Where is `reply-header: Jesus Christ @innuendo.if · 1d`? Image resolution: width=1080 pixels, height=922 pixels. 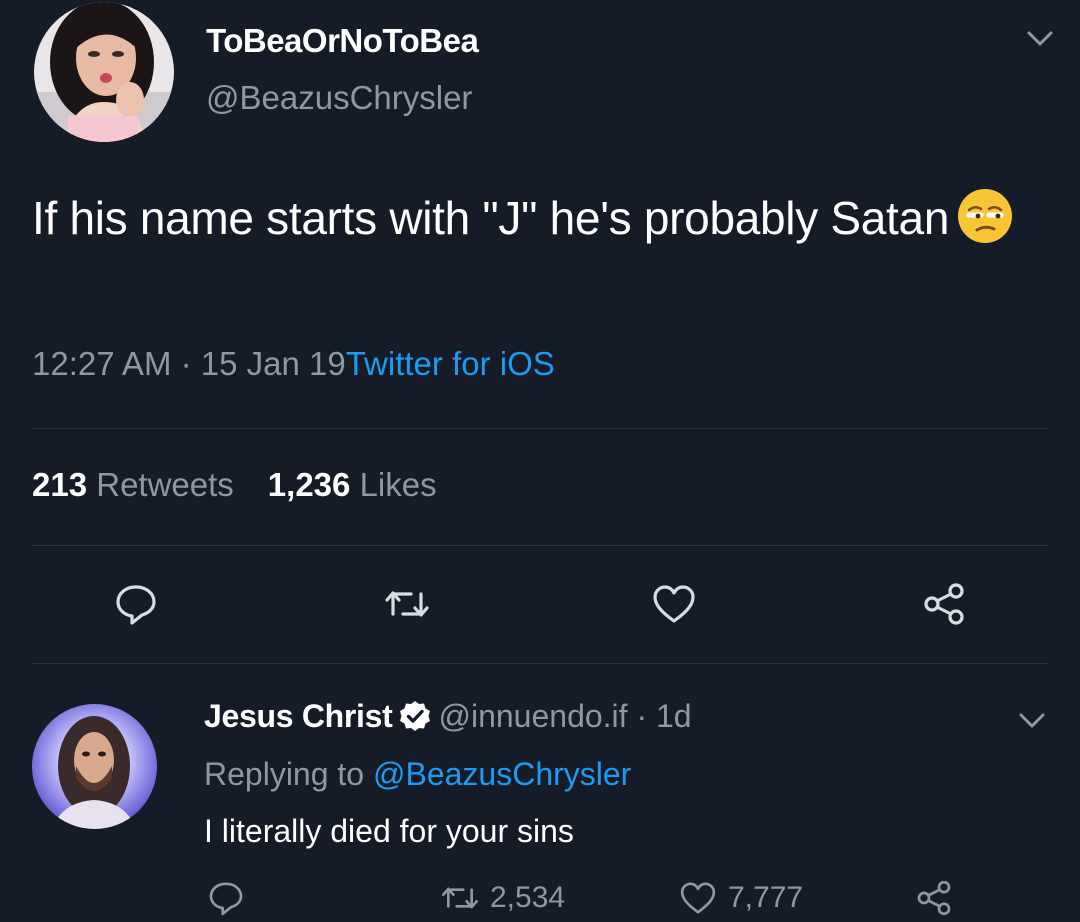
reply-header: Jesus Christ @innuendo.if · 1d is located at coordinates (448, 716).